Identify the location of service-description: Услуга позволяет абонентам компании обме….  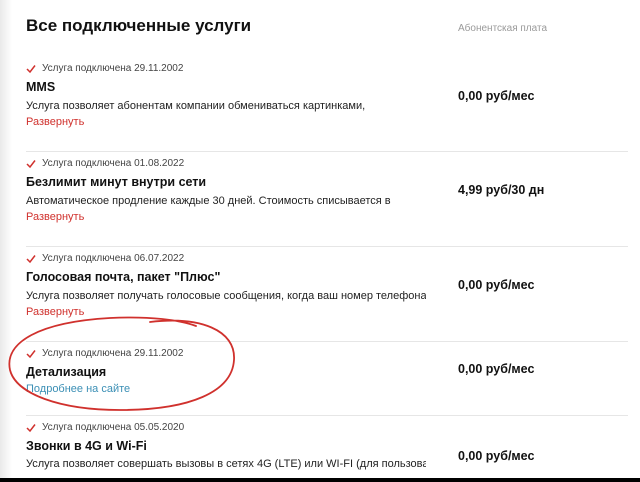
(196, 106).